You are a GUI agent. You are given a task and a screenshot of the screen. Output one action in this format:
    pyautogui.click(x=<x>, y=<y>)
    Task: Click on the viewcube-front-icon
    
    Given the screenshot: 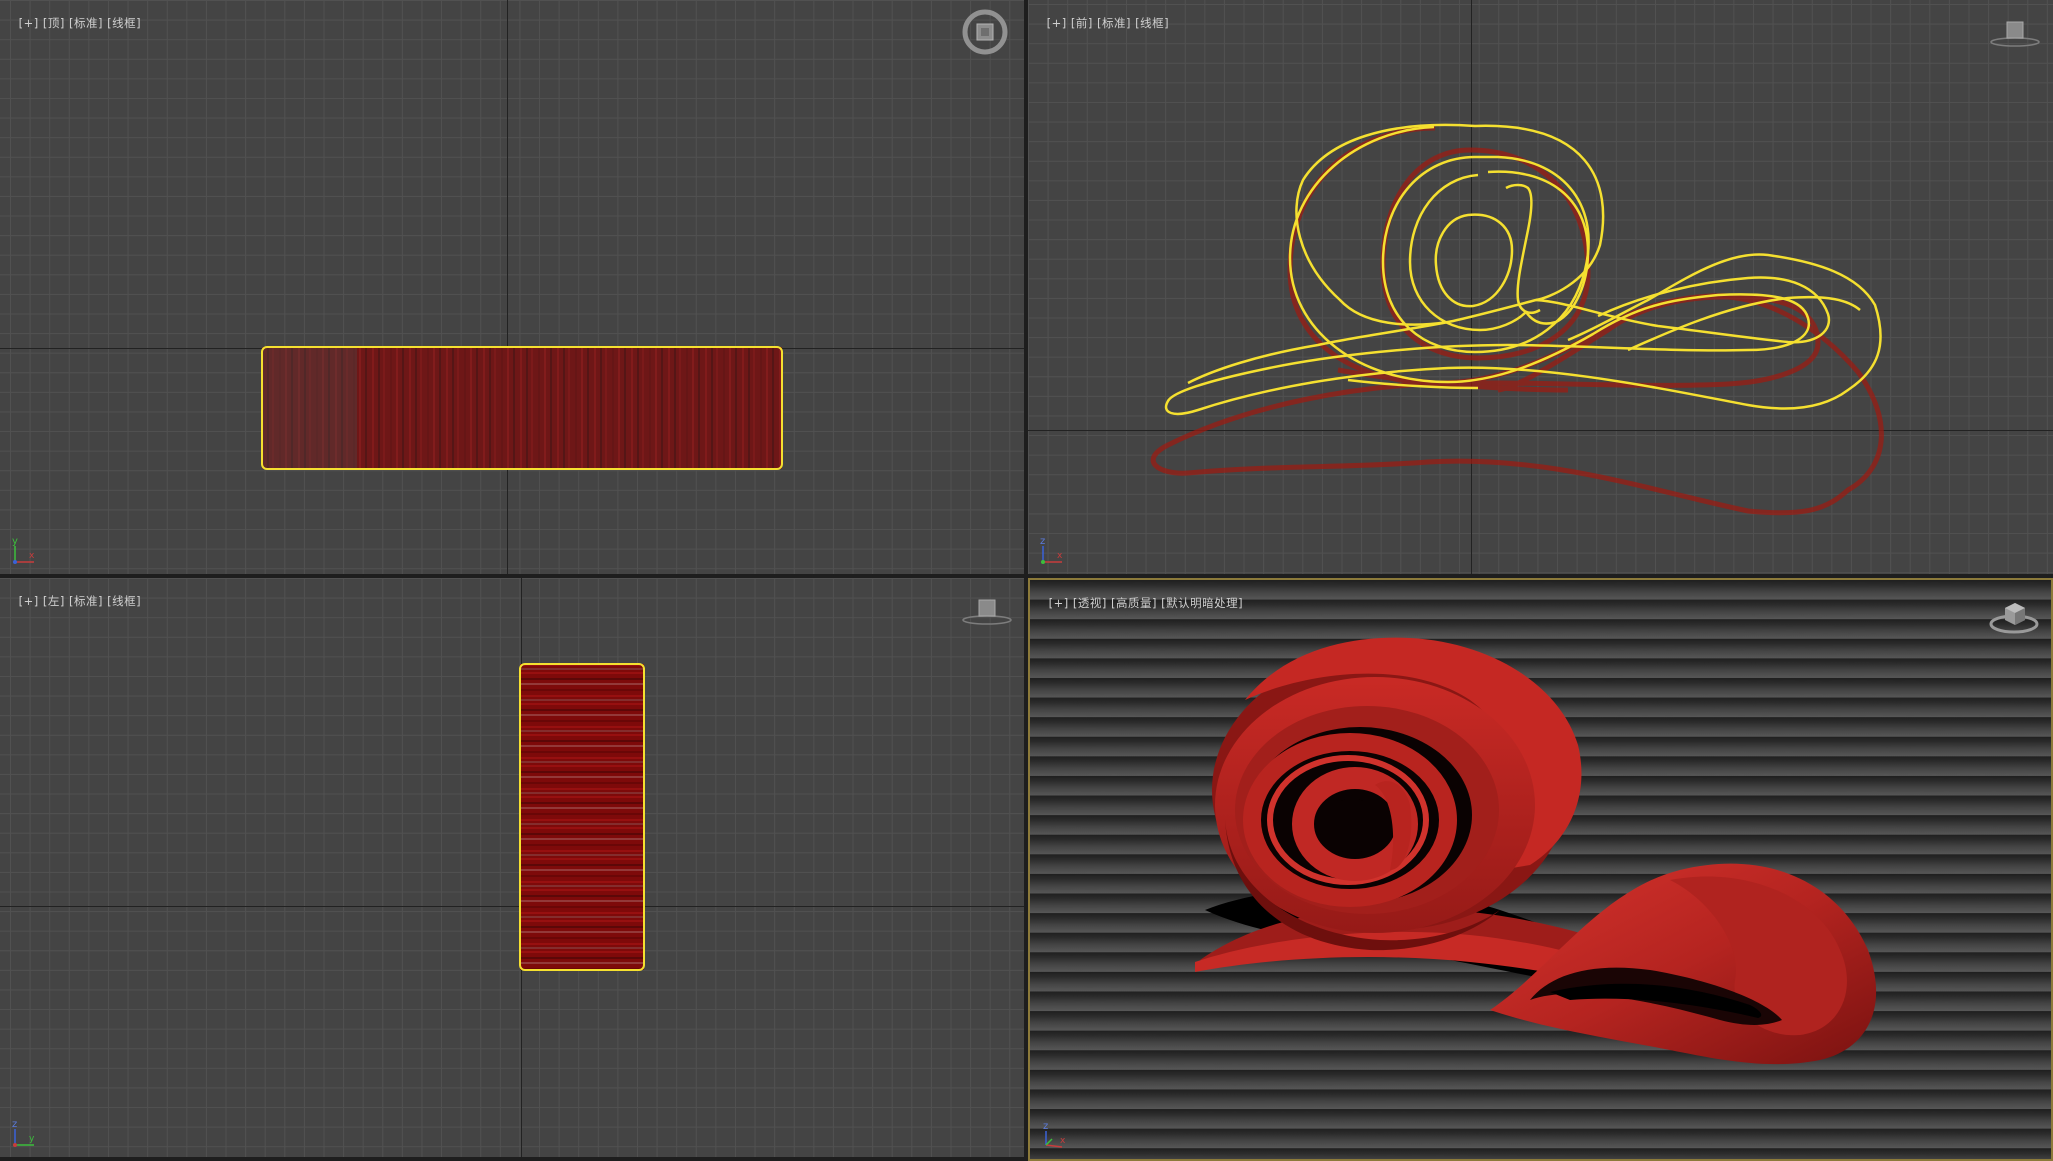 What is the action you would take?
    pyautogui.click(x=2016, y=32)
    